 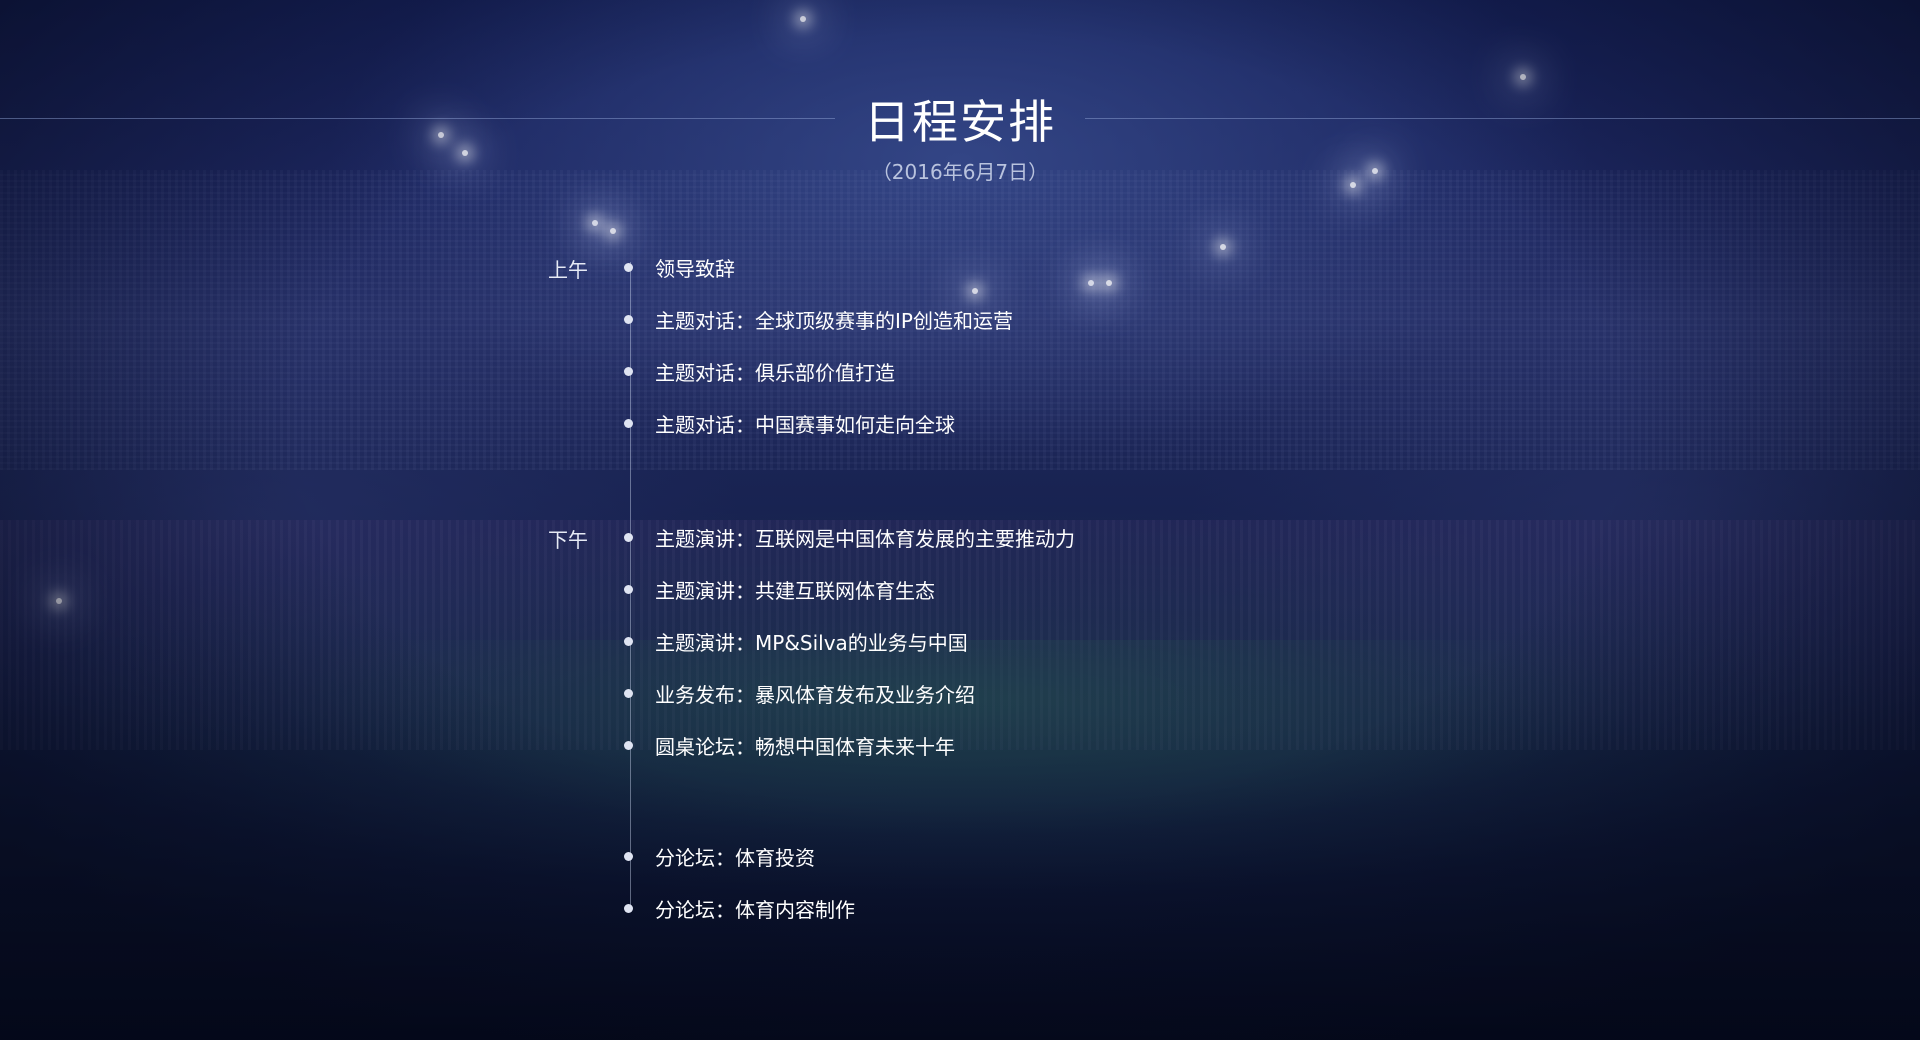 I want to click on title-rule-right, so click(x=1502, y=118).